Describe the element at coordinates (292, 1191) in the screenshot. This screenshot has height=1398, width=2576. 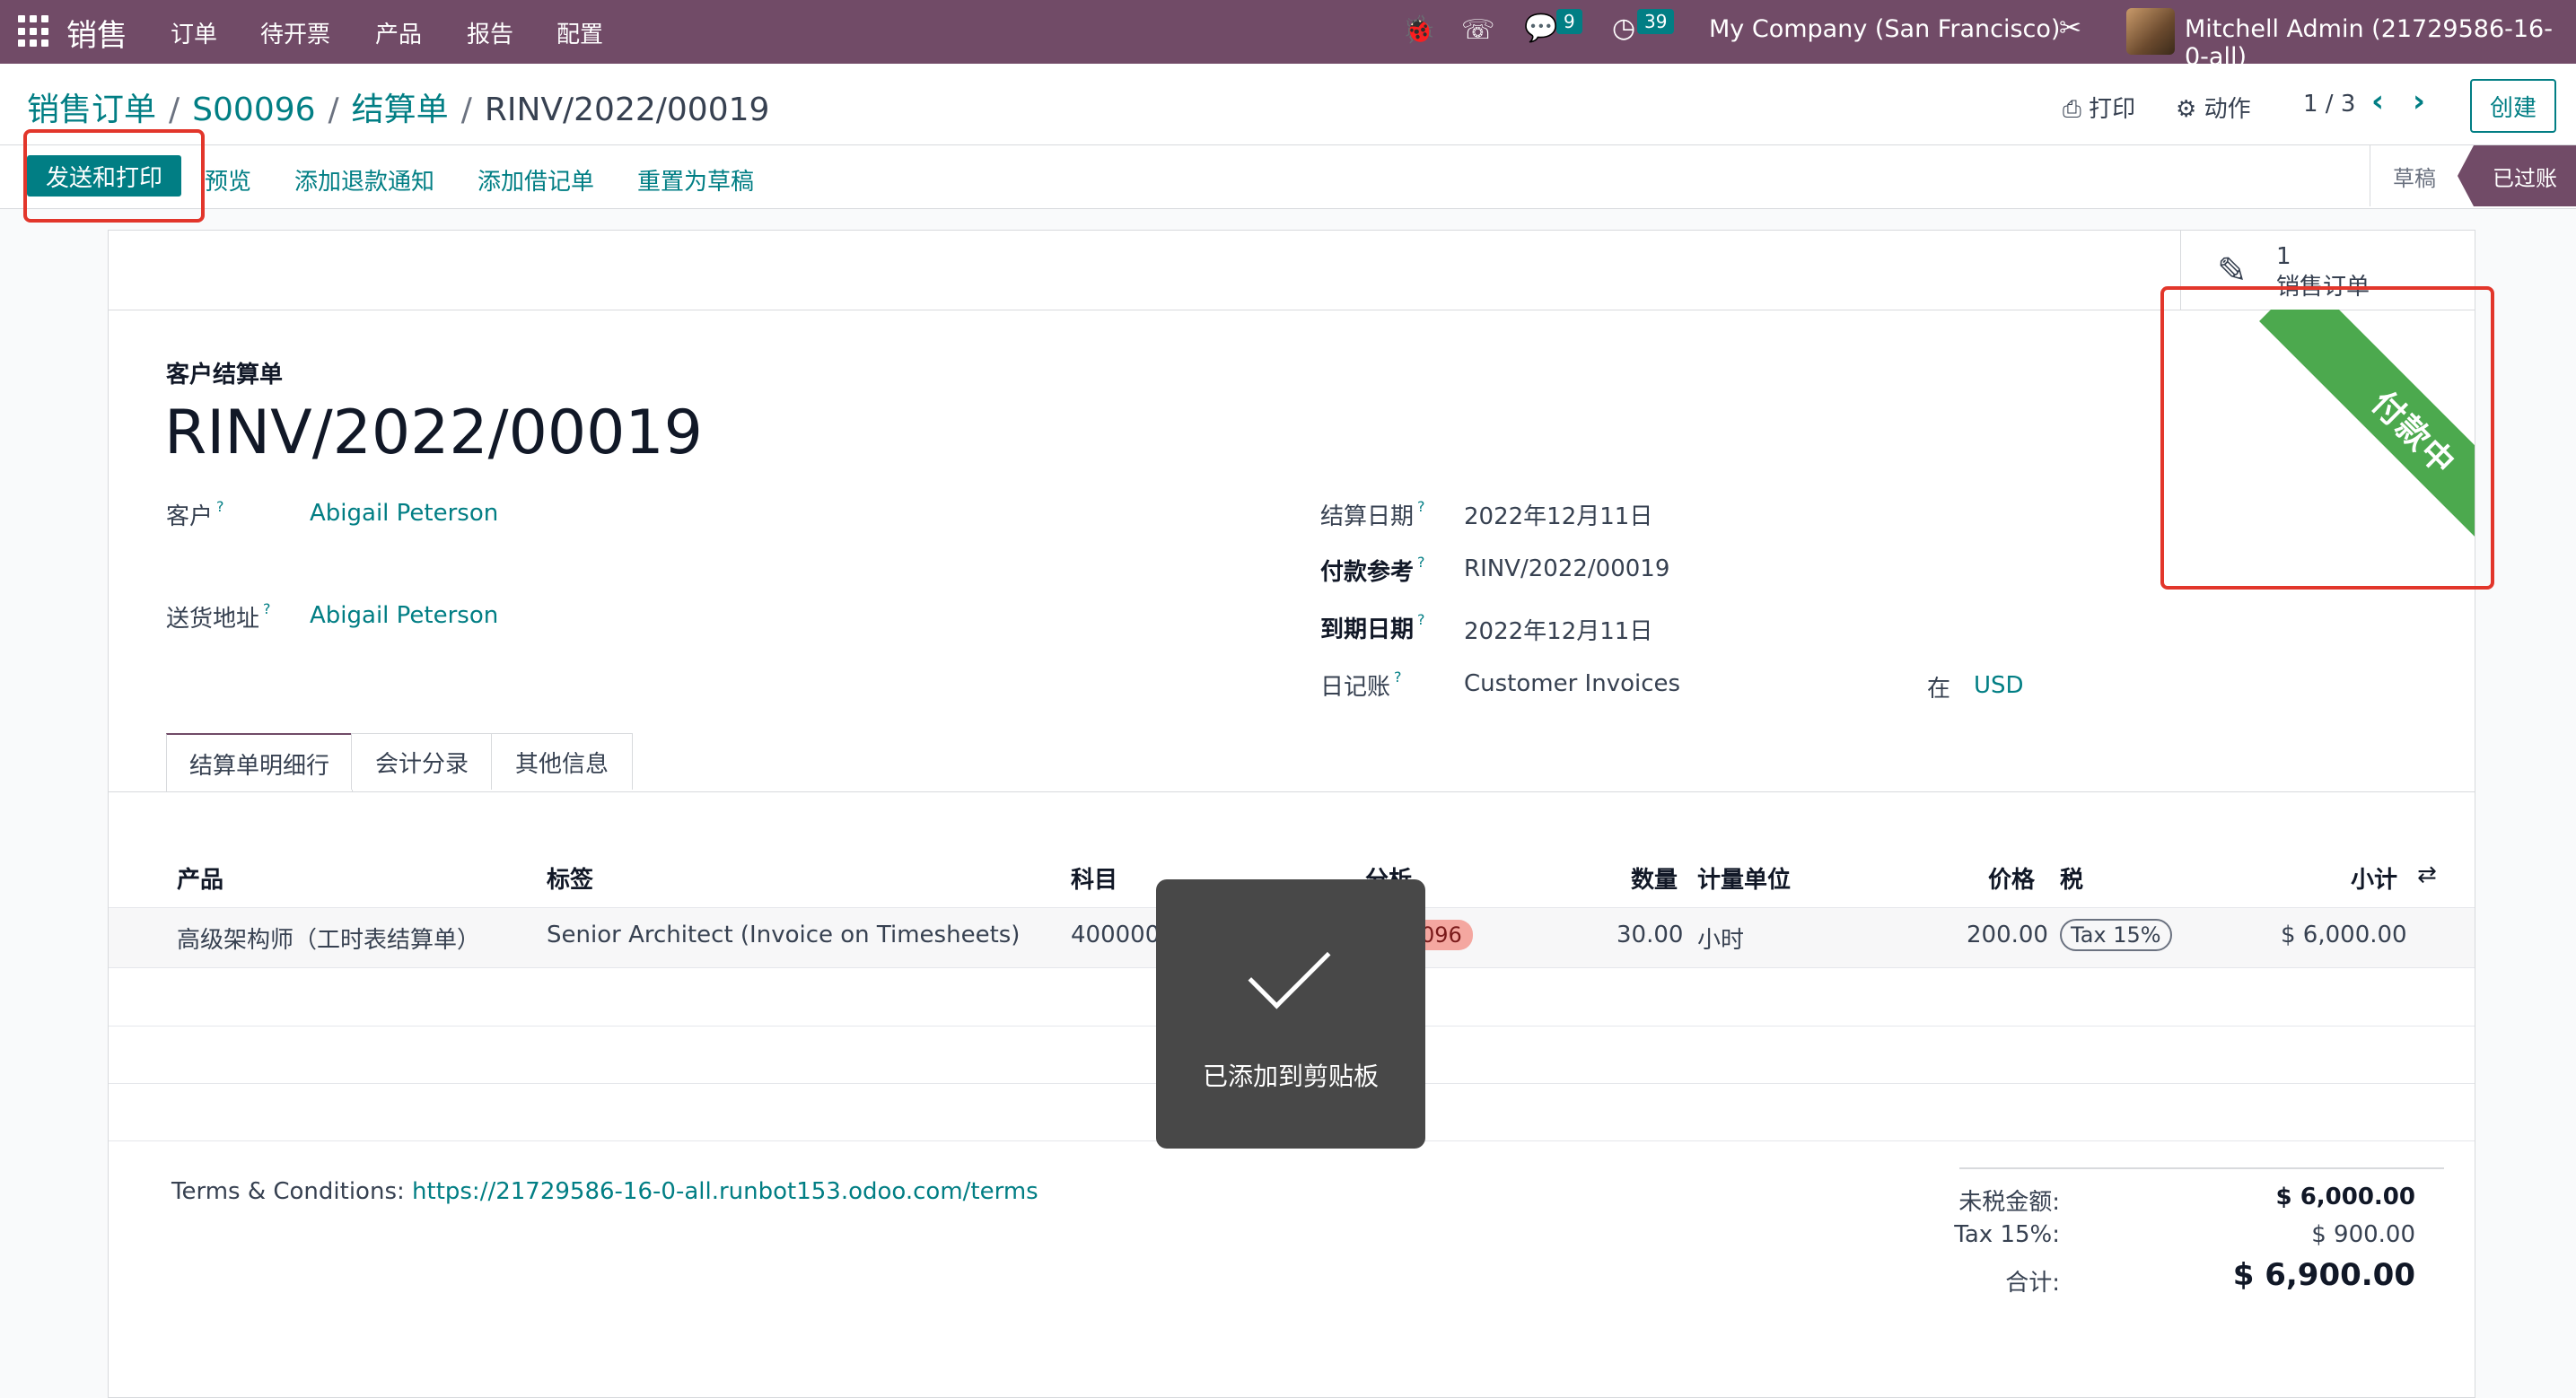
I see `terms-label: Terms & Conditions:` at that location.